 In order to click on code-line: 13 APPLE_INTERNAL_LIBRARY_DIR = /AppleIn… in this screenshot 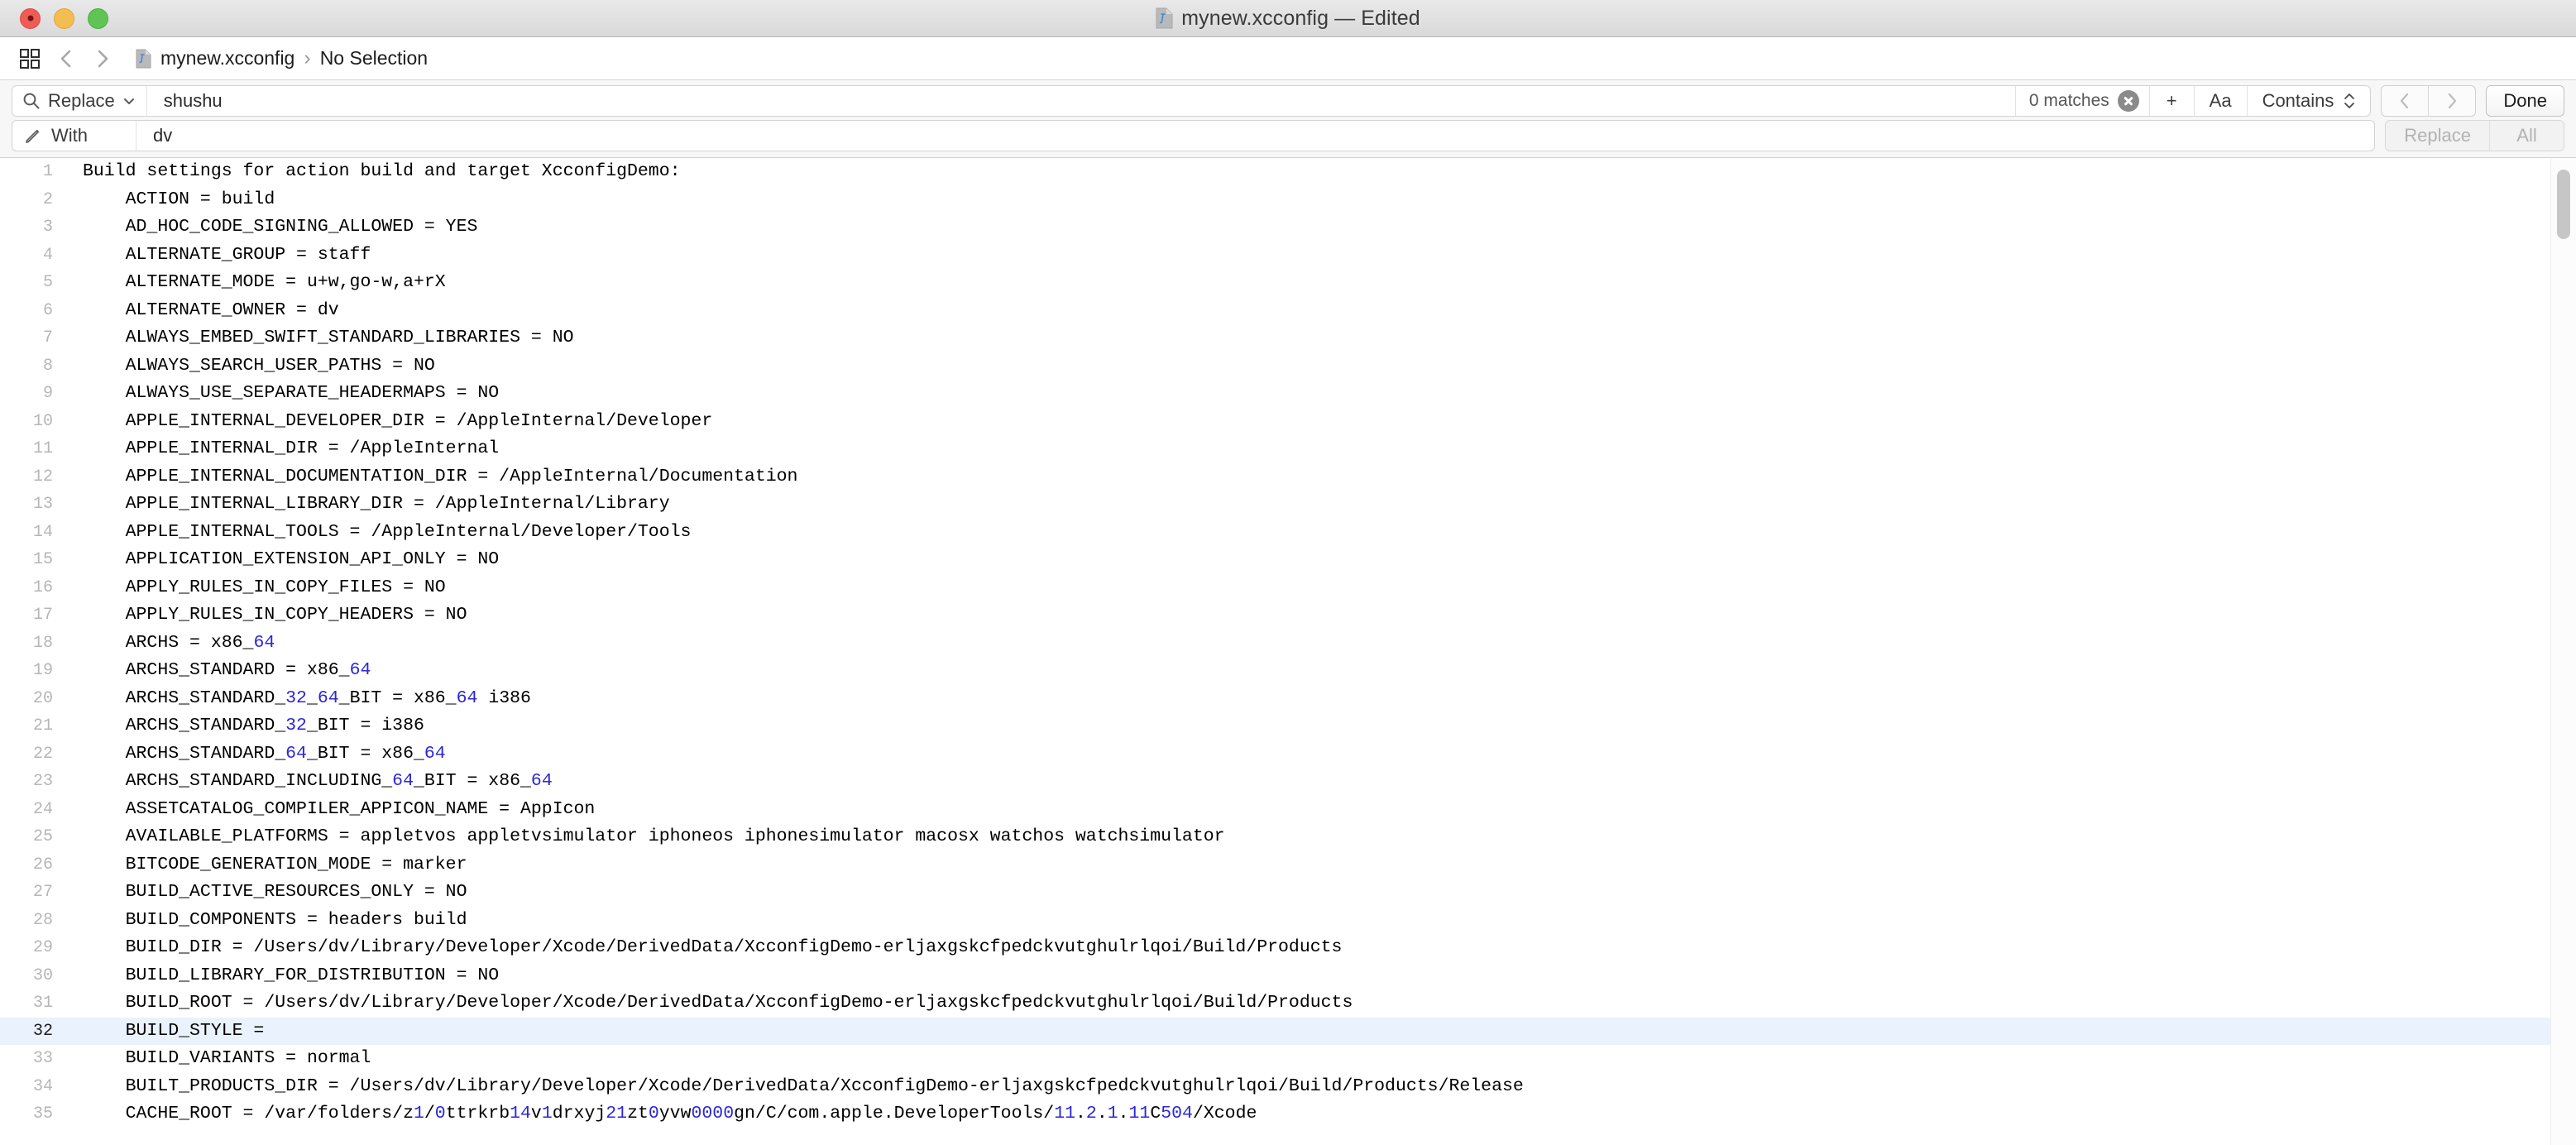, I will do `click(1288, 505)`.